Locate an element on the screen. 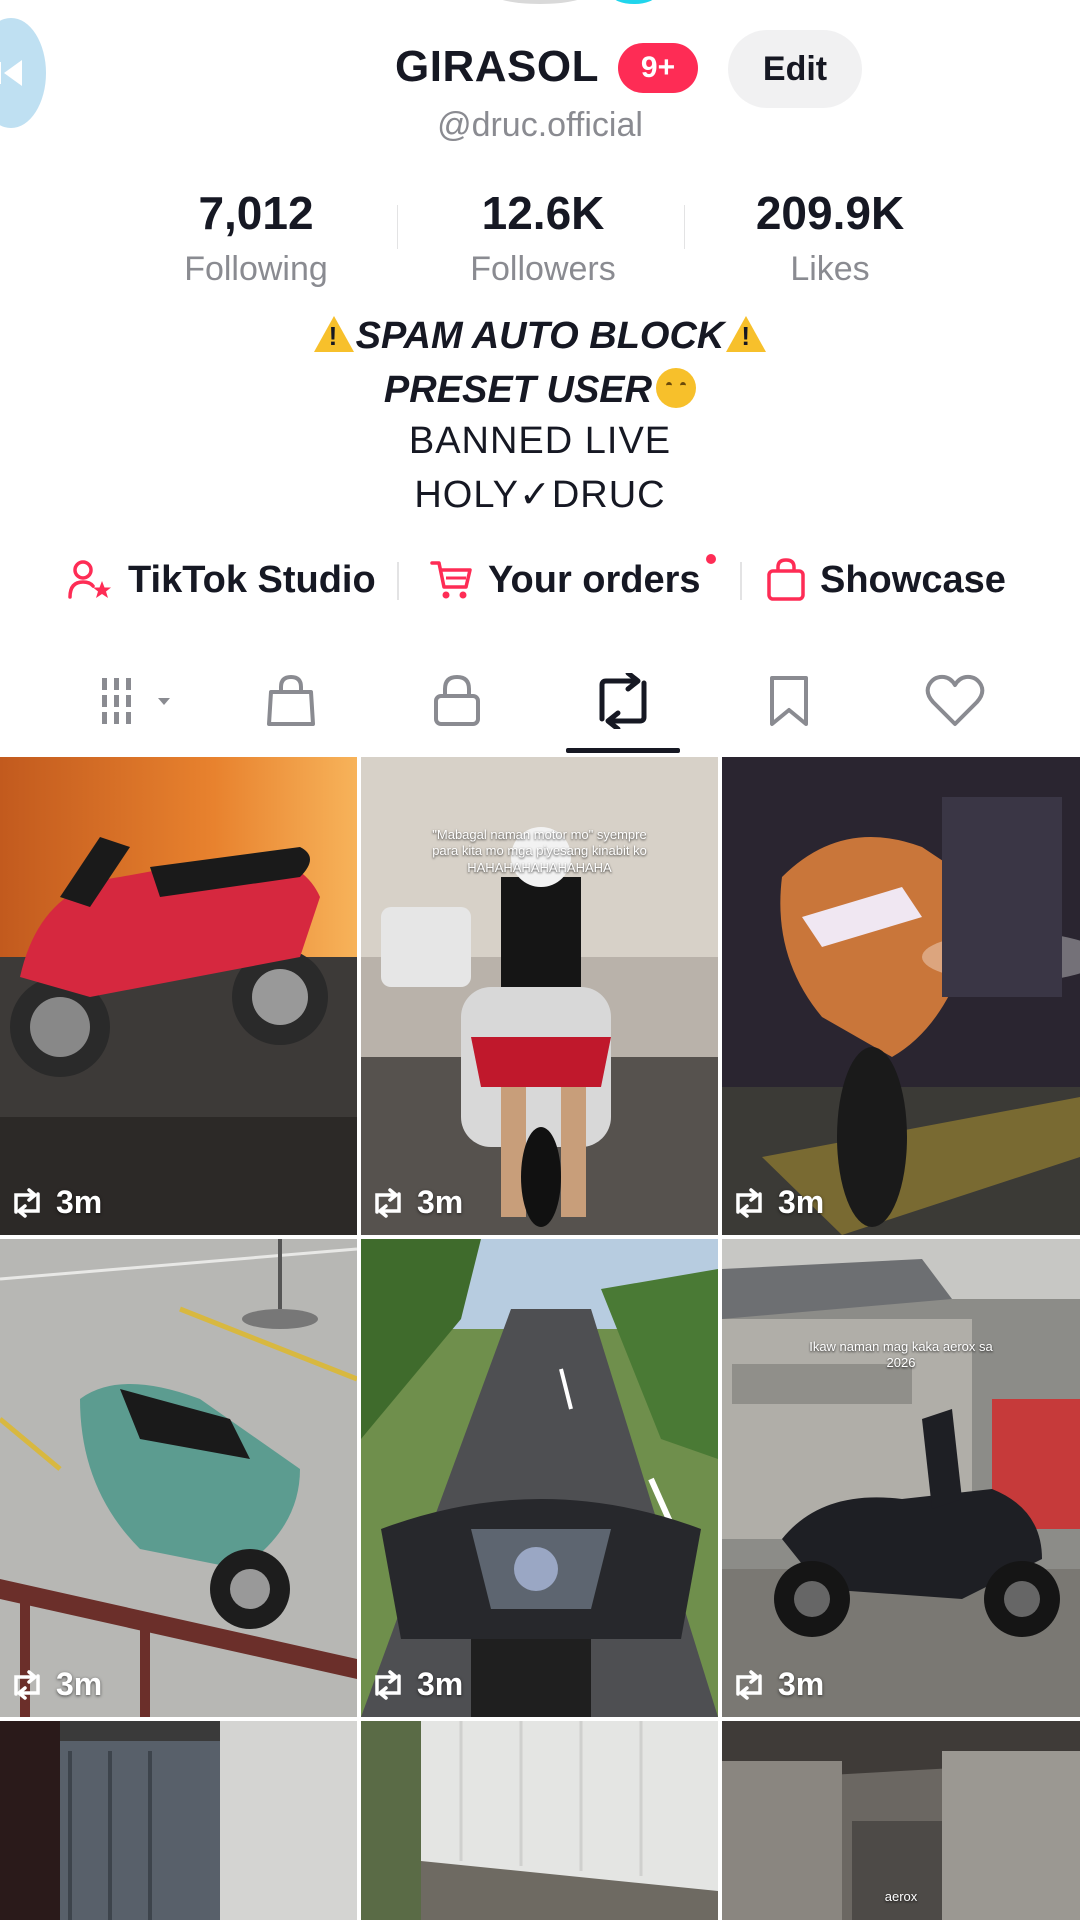 Image resolution: width=1080 pixels, height=1920 pixels. kissing-face-emoji-icon is located at coordinates (676, 388).